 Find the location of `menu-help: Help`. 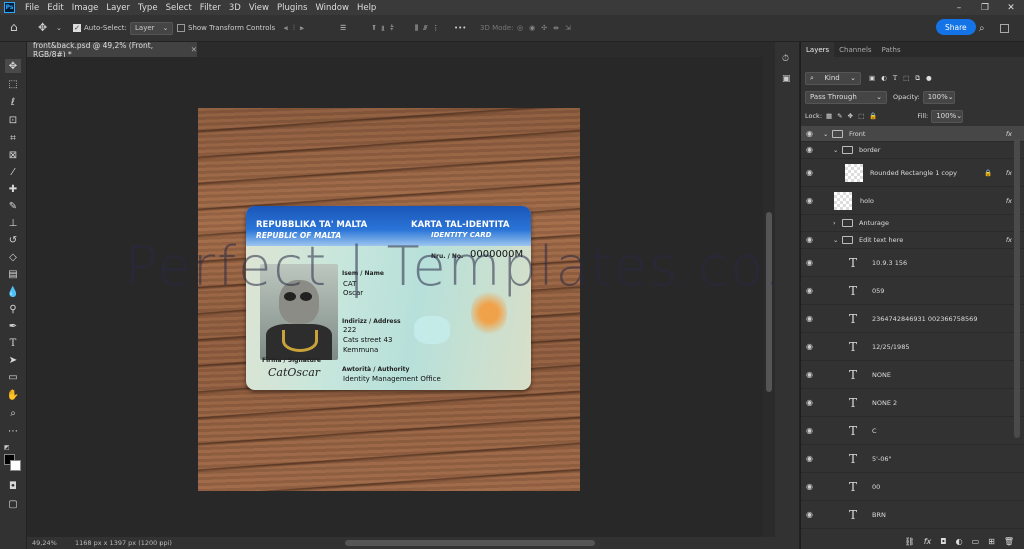

menu-help: Help is located at coordinates (366, 8).